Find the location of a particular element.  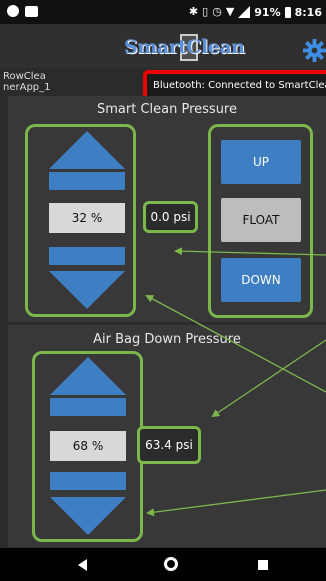

gear-icon is located at coordinates (314, 50).